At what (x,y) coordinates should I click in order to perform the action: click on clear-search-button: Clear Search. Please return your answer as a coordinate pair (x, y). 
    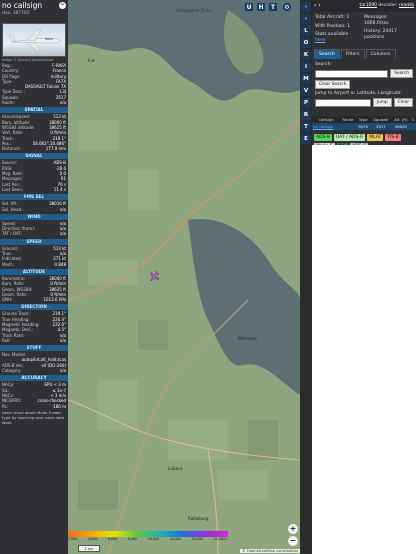
    Looking at the image, I should click on (333, 84).